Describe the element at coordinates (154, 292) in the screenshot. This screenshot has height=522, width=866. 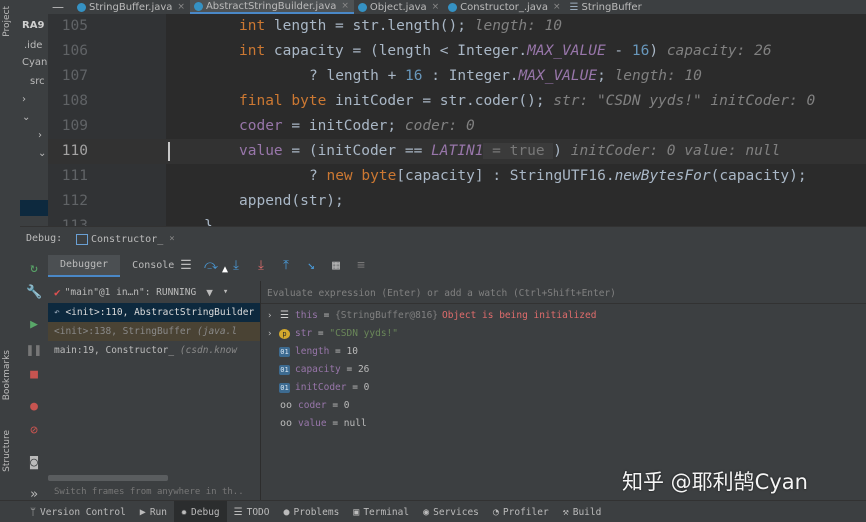
I see `thread-selector: ✔ "main"@1 in…n": RUNNING ▼ ▾` at that location.